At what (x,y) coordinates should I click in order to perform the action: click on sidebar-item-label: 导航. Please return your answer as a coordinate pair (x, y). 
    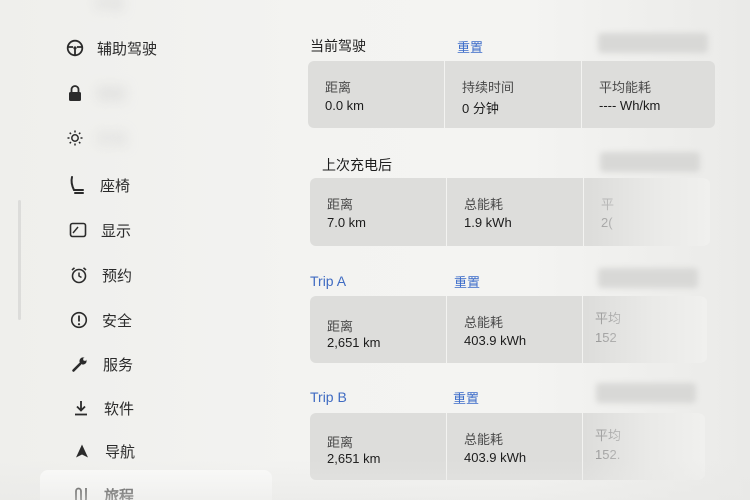
    Looking at the image, I should click on (120, 452).